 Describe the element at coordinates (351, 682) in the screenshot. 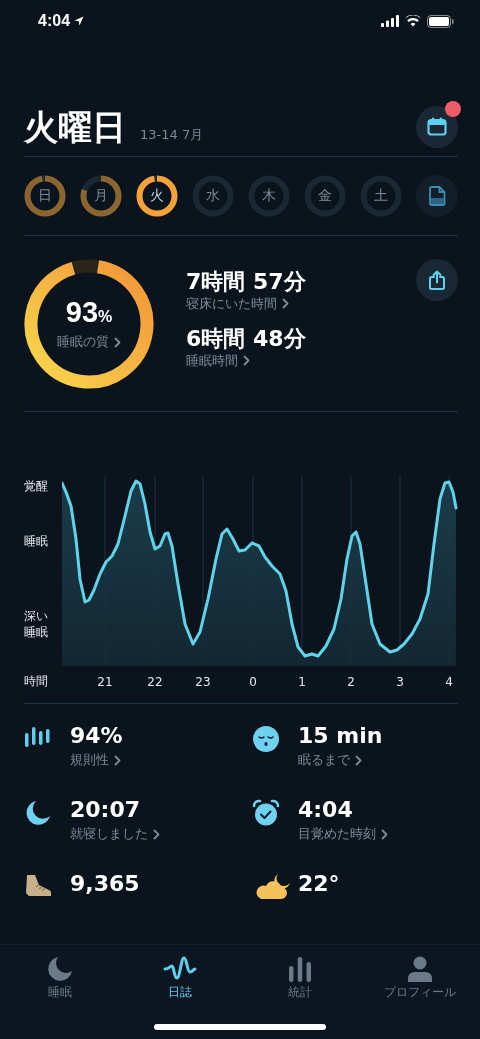

I see `hour-label: 2` at that location.